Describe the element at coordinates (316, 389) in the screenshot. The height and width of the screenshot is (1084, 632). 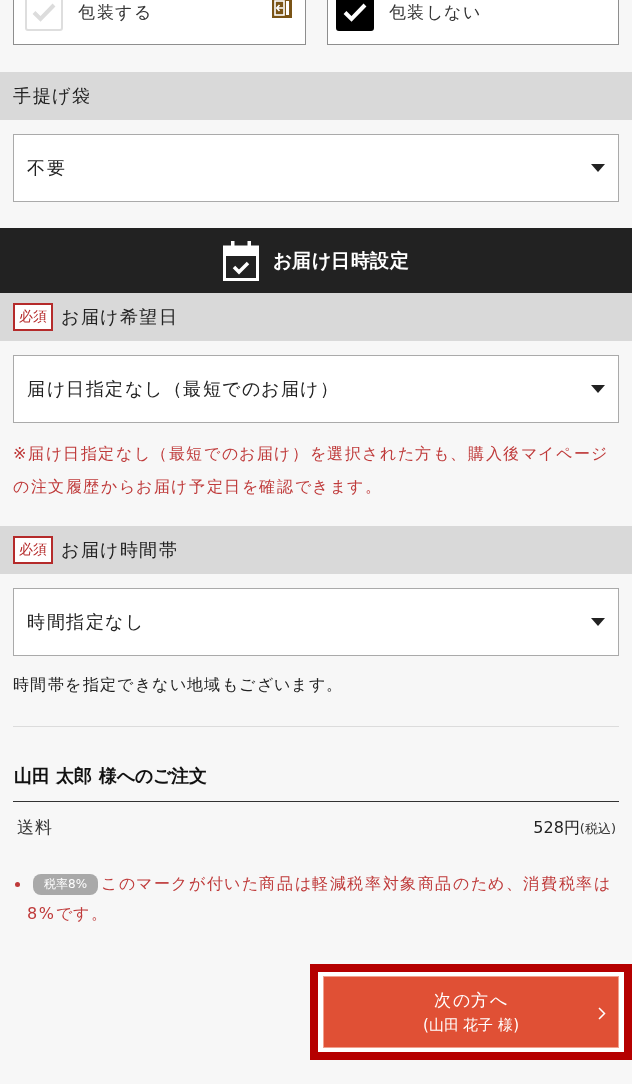
I see `dropdown: 届け日指定なし（最短でのお届け）` at that location.